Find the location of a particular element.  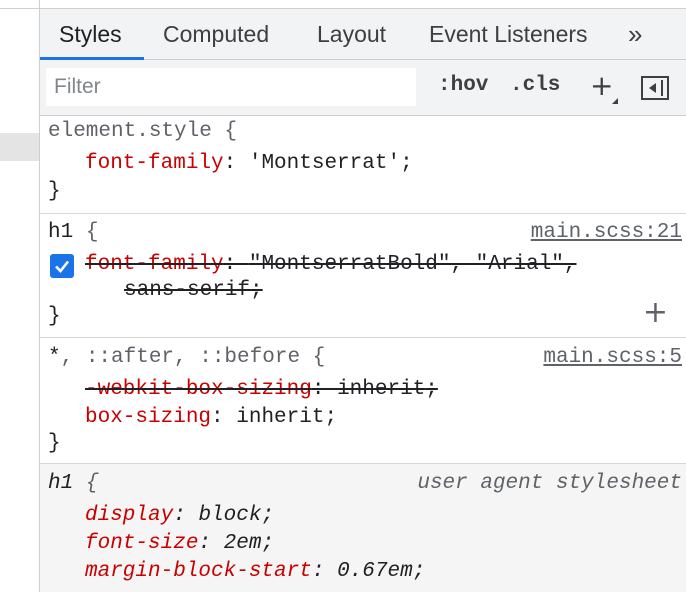

property-name: margin-block-start is located at coordinates (198, 571).